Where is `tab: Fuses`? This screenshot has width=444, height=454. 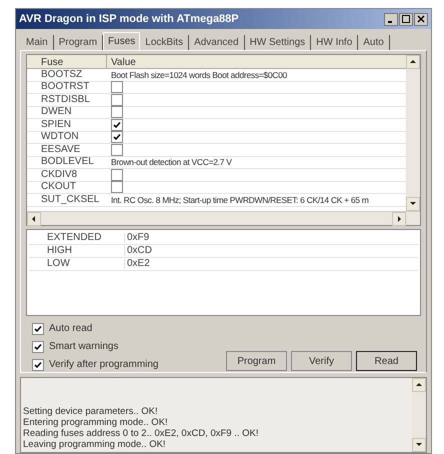
tab: Fuses is located at coordinates (121, 41).